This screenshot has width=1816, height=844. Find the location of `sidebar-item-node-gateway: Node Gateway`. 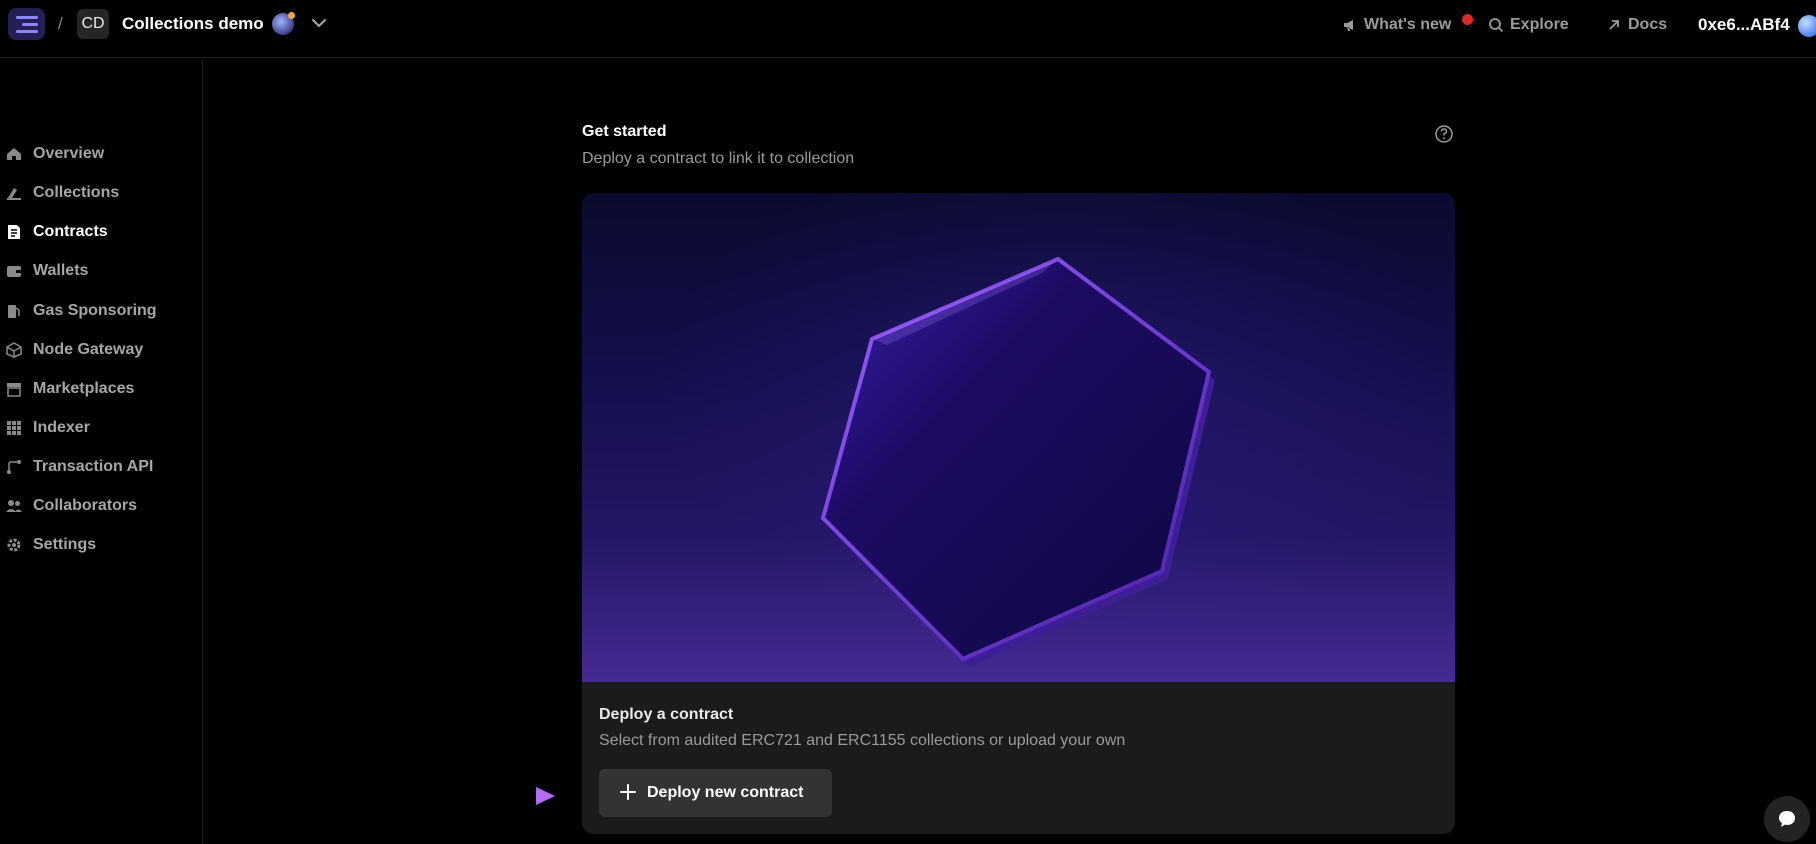

sidebar-item-node-gateway: Node Gateway is located at coordinates (100, 350).